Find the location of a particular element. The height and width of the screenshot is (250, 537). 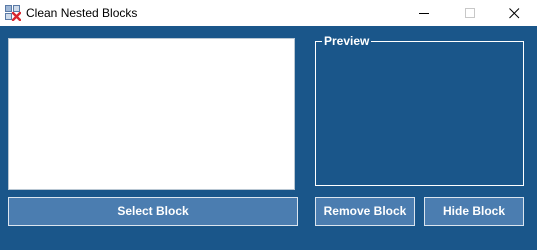

select-block-button: Select Block is located at coordinates (153, 211).